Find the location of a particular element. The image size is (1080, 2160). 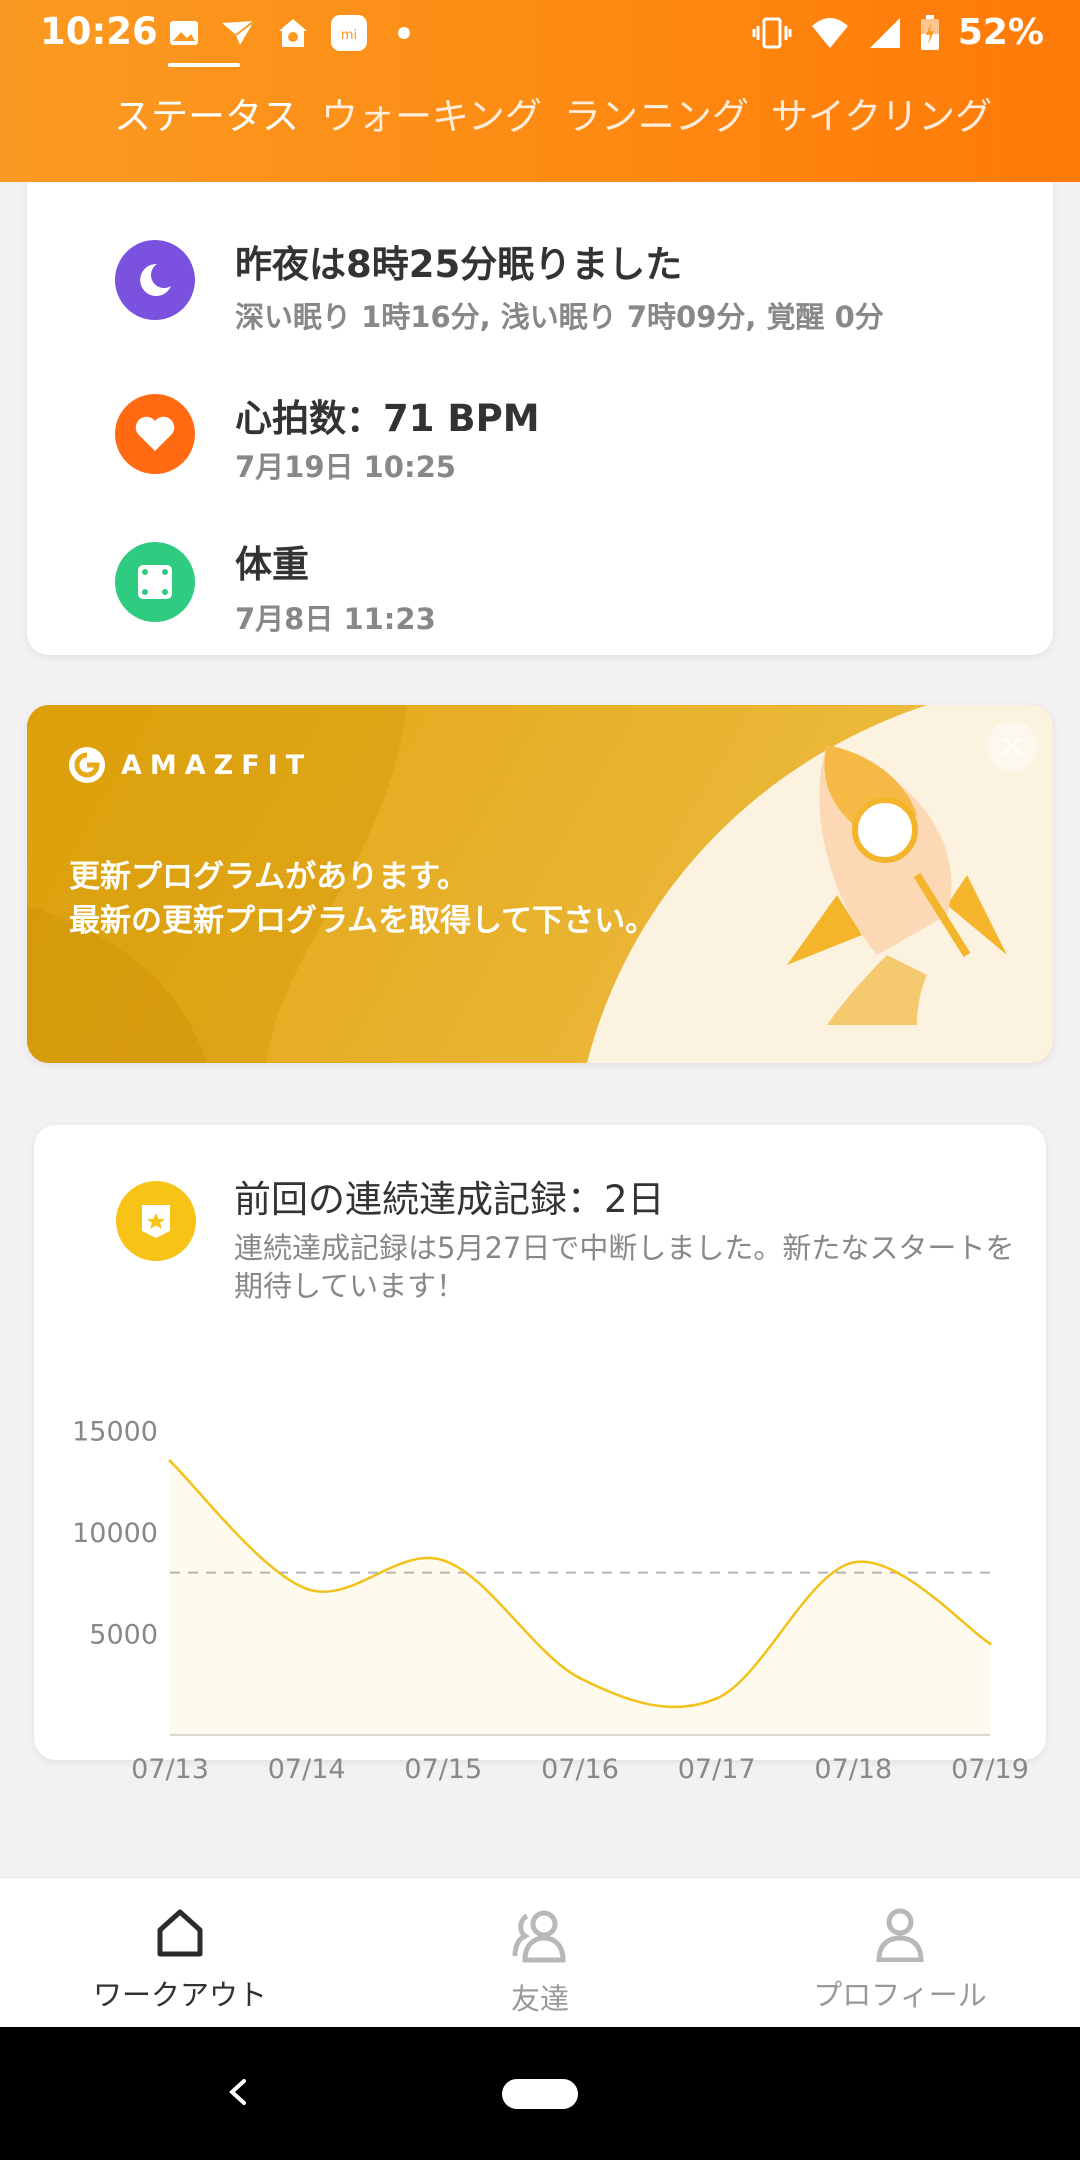

notification-dot is located at coordinates (404, 33).